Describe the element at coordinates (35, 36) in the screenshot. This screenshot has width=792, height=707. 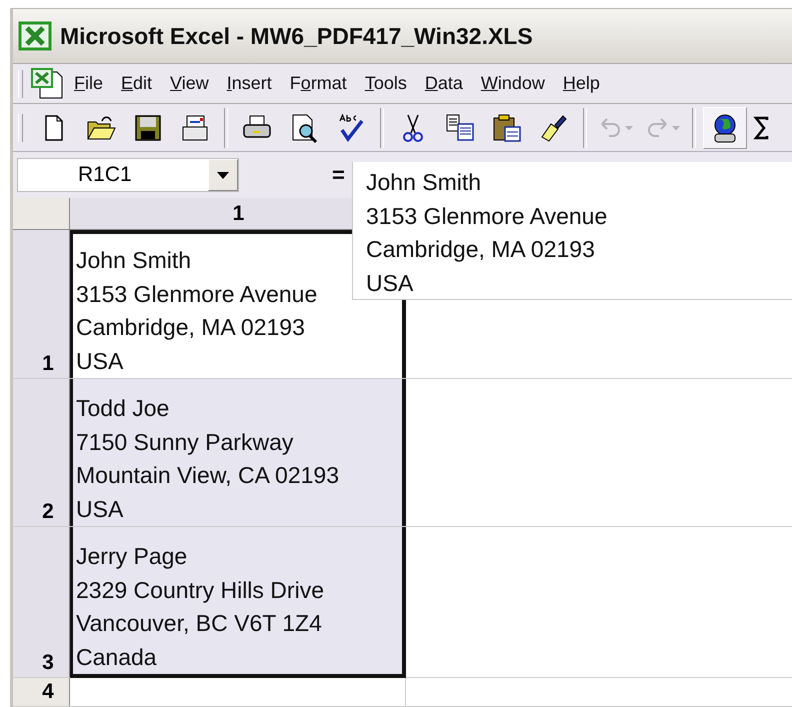
I see `spreadsheet-app-icon` at that location.